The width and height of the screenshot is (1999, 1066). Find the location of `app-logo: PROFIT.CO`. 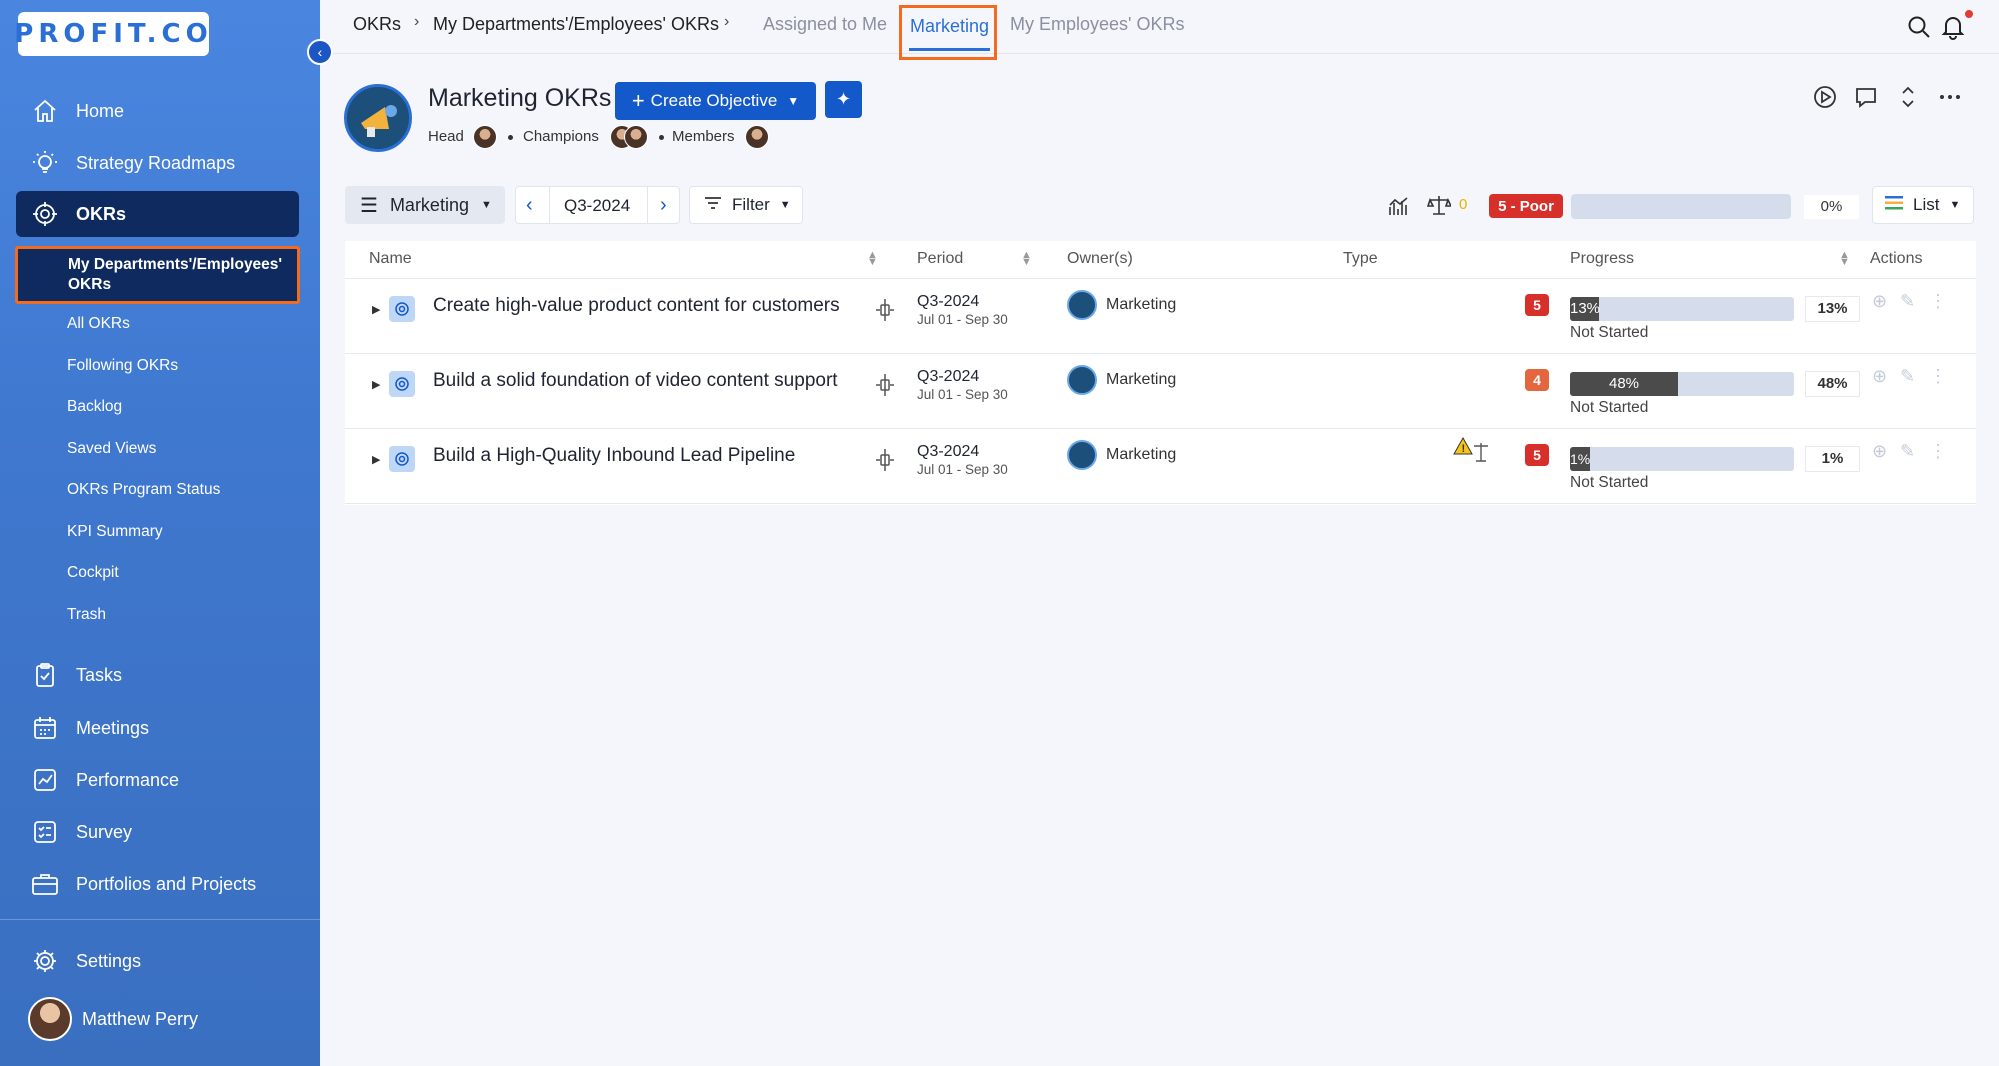

app-logo: PROFIT.CO is located at coordinates (111, 34).